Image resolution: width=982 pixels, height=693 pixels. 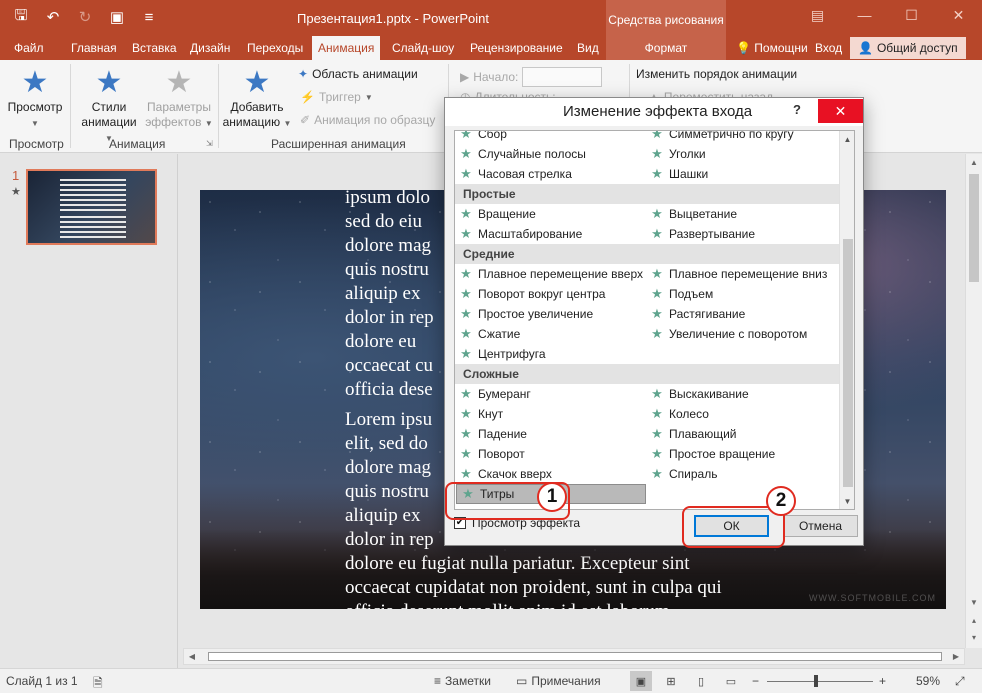 I want to click on effect-option: ★ Центрифуга, so click(x=550, y=354).